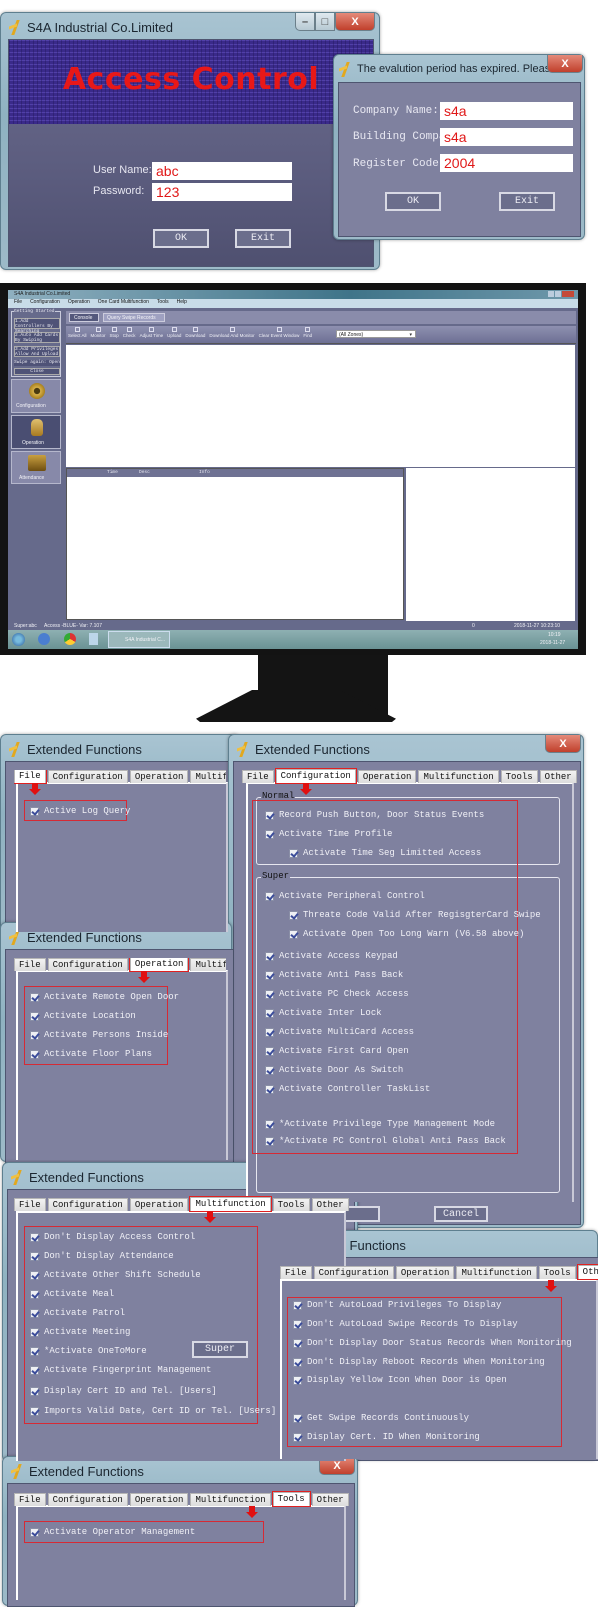  I want to click on checkbox-don-t-display-attendance: Don't Display Attendance, so click(102, 1256).